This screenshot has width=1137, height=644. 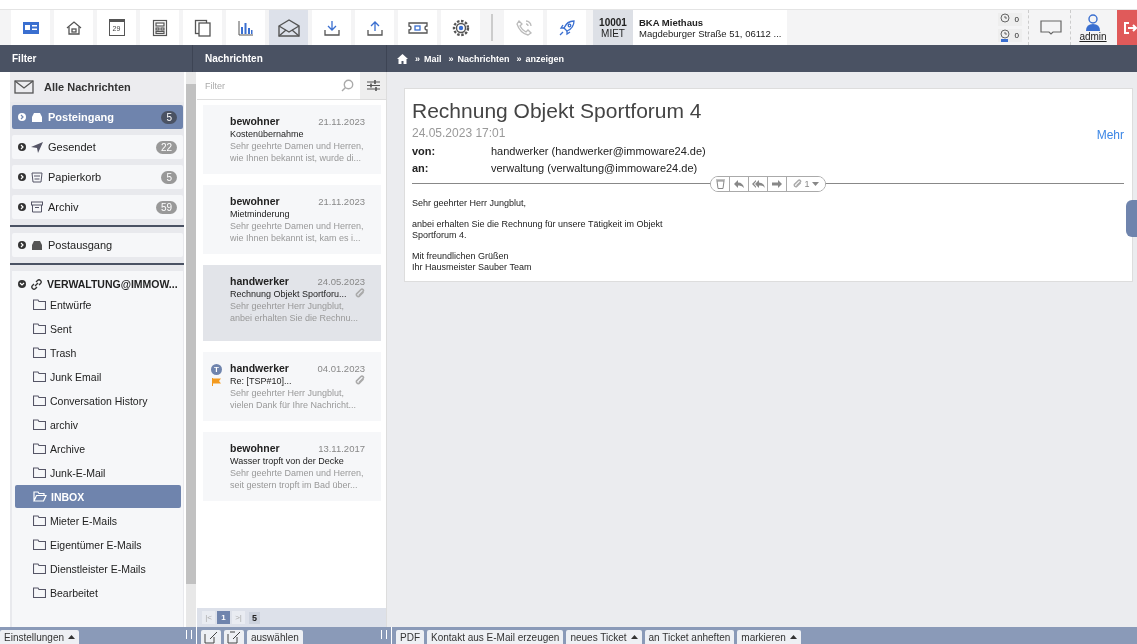 I want to click on action-button: neues Ticket, so click(x=604, y=637).